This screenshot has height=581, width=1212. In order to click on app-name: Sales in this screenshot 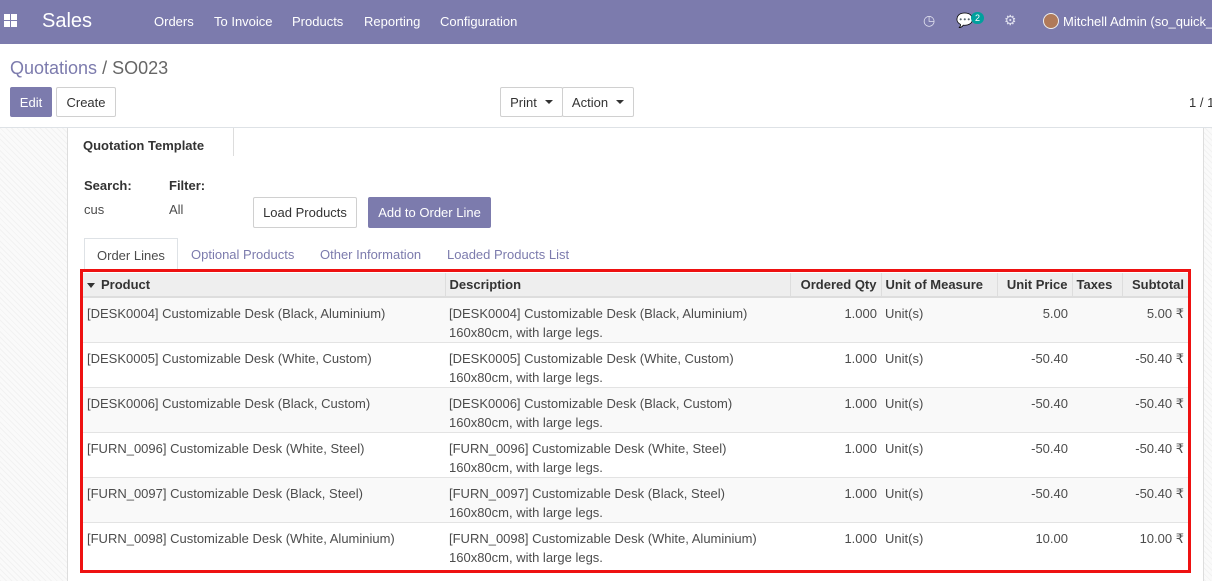, I will do `click(67, 21)`.